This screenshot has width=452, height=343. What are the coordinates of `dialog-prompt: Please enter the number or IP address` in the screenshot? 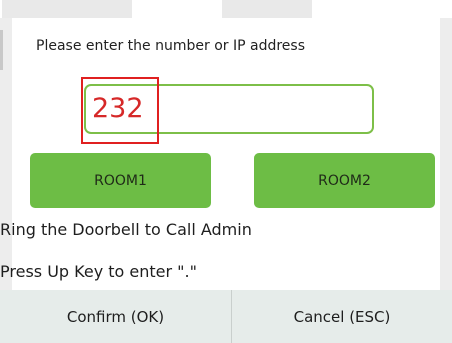 It's located at (170, 46).